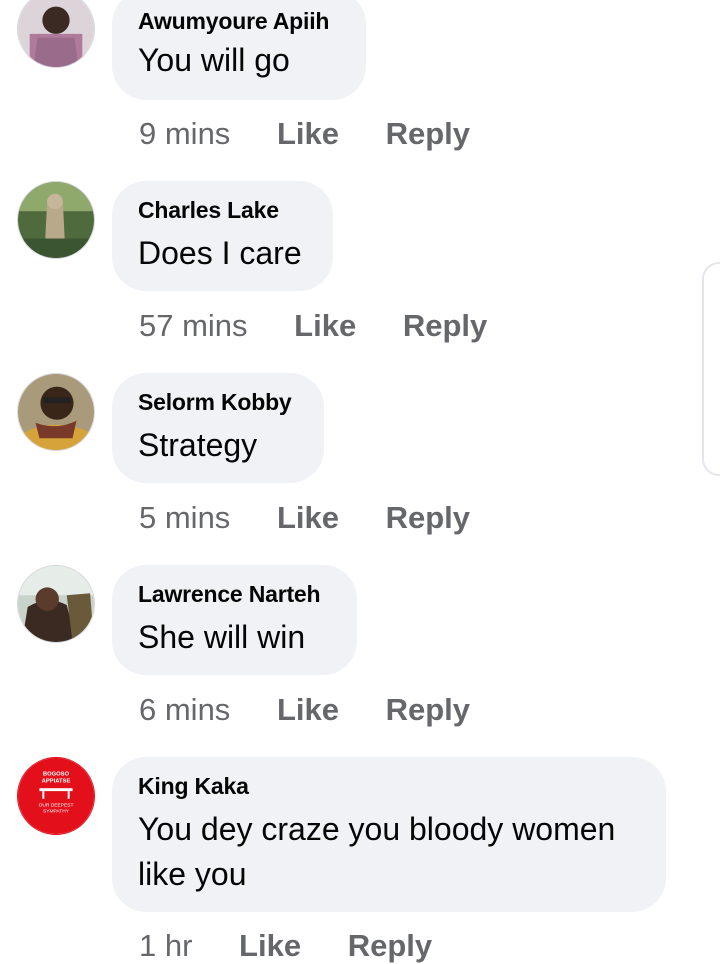 This screenshot has height=964, width=720. I want to click on avatar-text-line2: APPIATSE, so click(56, 781).